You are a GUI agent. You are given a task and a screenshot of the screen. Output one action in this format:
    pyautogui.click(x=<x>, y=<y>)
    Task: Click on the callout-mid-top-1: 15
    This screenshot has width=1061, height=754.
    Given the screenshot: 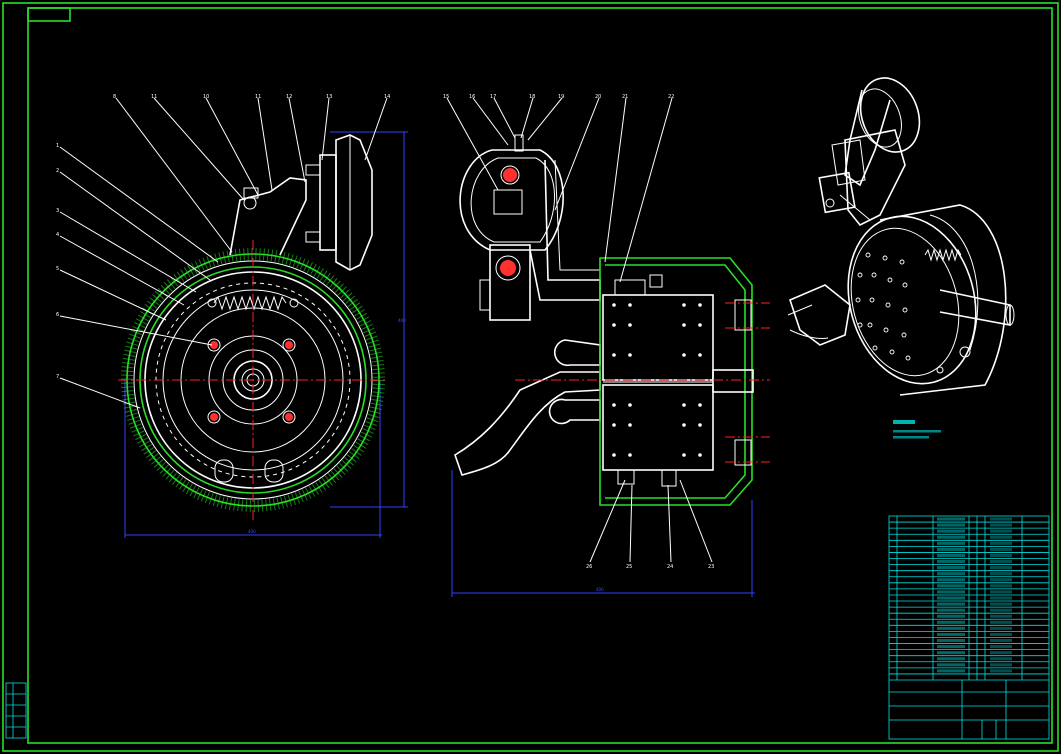 What is the action you would take?
    pyautogui.click(x=446, y=97)
    